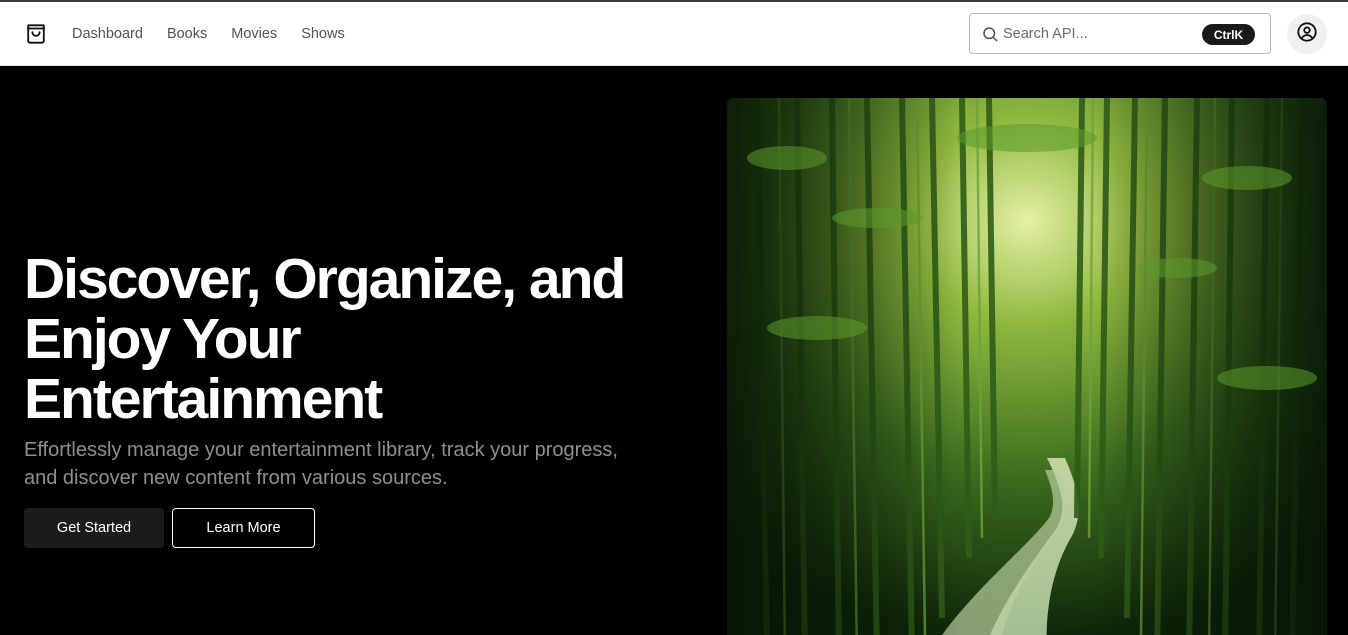 The height and width of the screenshot is (635, 1348). Describe the element at coordinates (243, 528) in the screenshot. I see `learn-more-button: Learn More` at that location.